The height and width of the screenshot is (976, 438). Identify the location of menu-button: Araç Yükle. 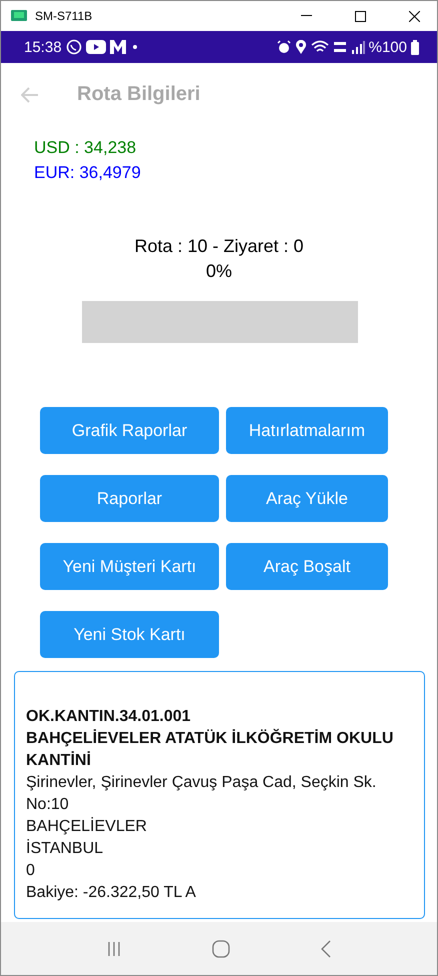
(307, 498).